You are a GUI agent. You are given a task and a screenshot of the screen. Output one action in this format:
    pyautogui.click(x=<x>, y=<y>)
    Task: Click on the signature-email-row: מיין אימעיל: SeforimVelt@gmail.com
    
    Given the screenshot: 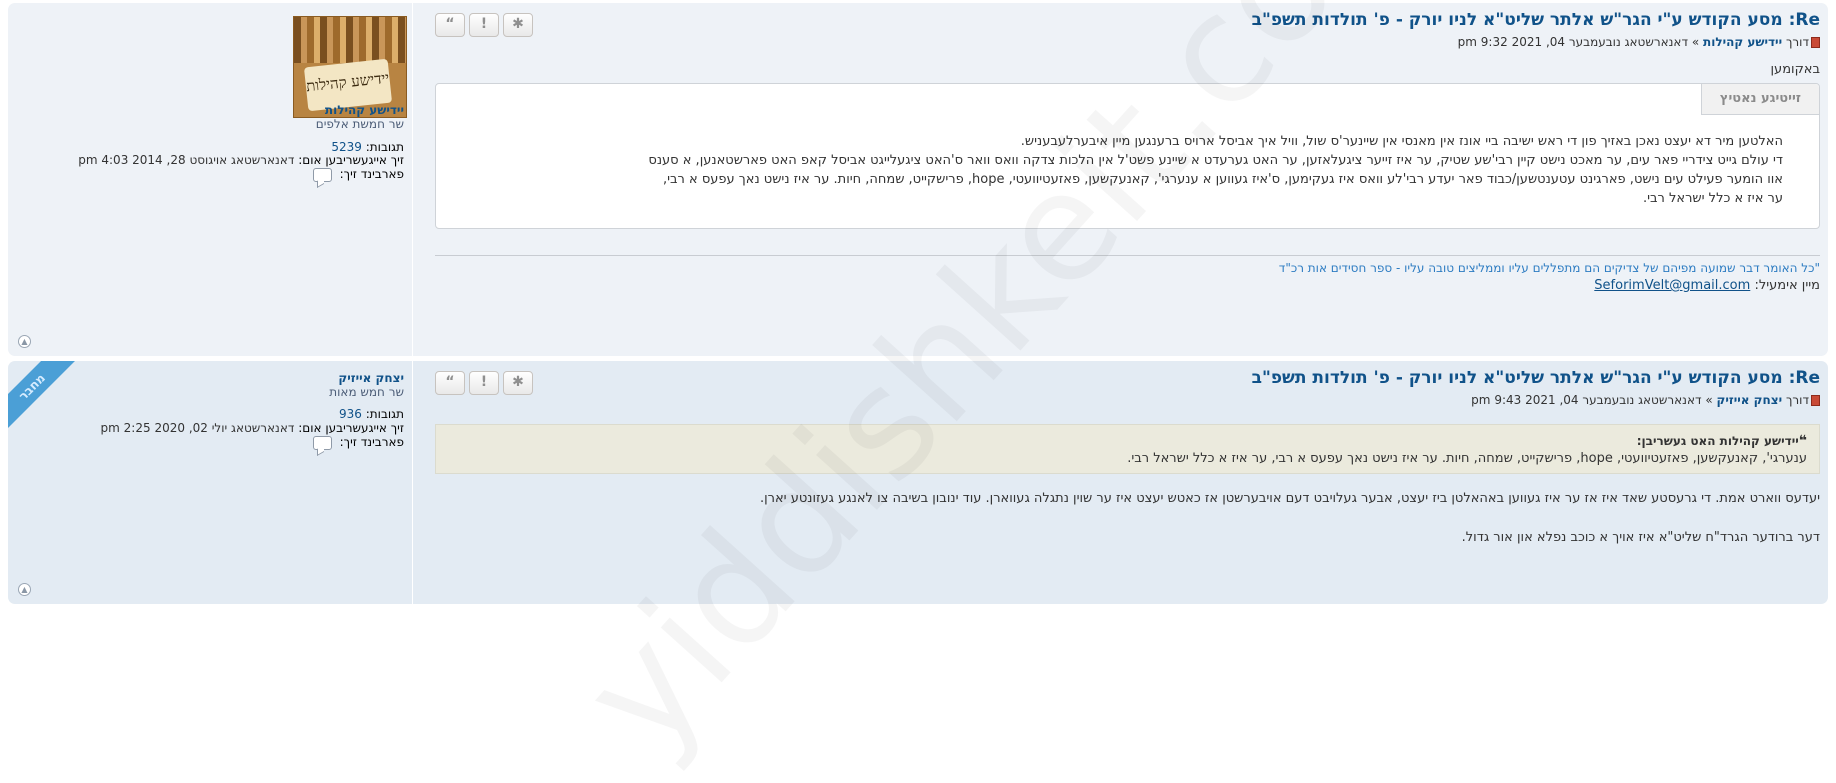 What is the action you would take?
    pyautogui.click(x=1707, y=285)
    